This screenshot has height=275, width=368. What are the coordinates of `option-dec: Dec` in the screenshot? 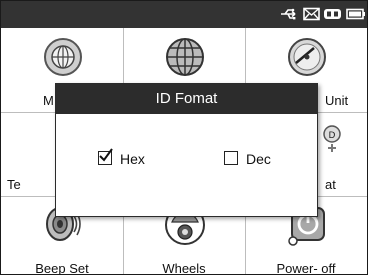 It's located at (254, 159).